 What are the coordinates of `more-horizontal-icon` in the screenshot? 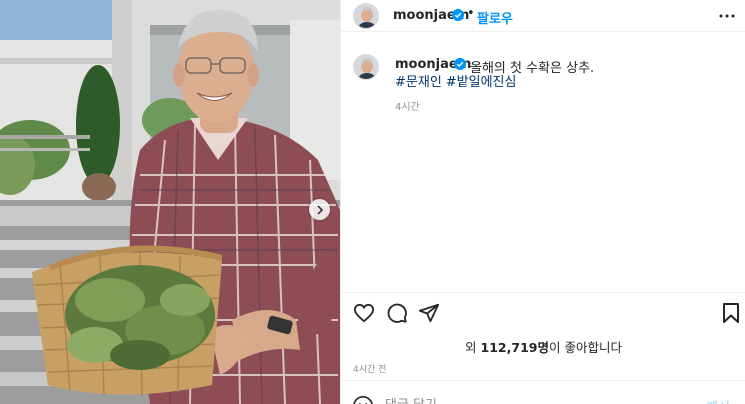 It's located at (727, 16).